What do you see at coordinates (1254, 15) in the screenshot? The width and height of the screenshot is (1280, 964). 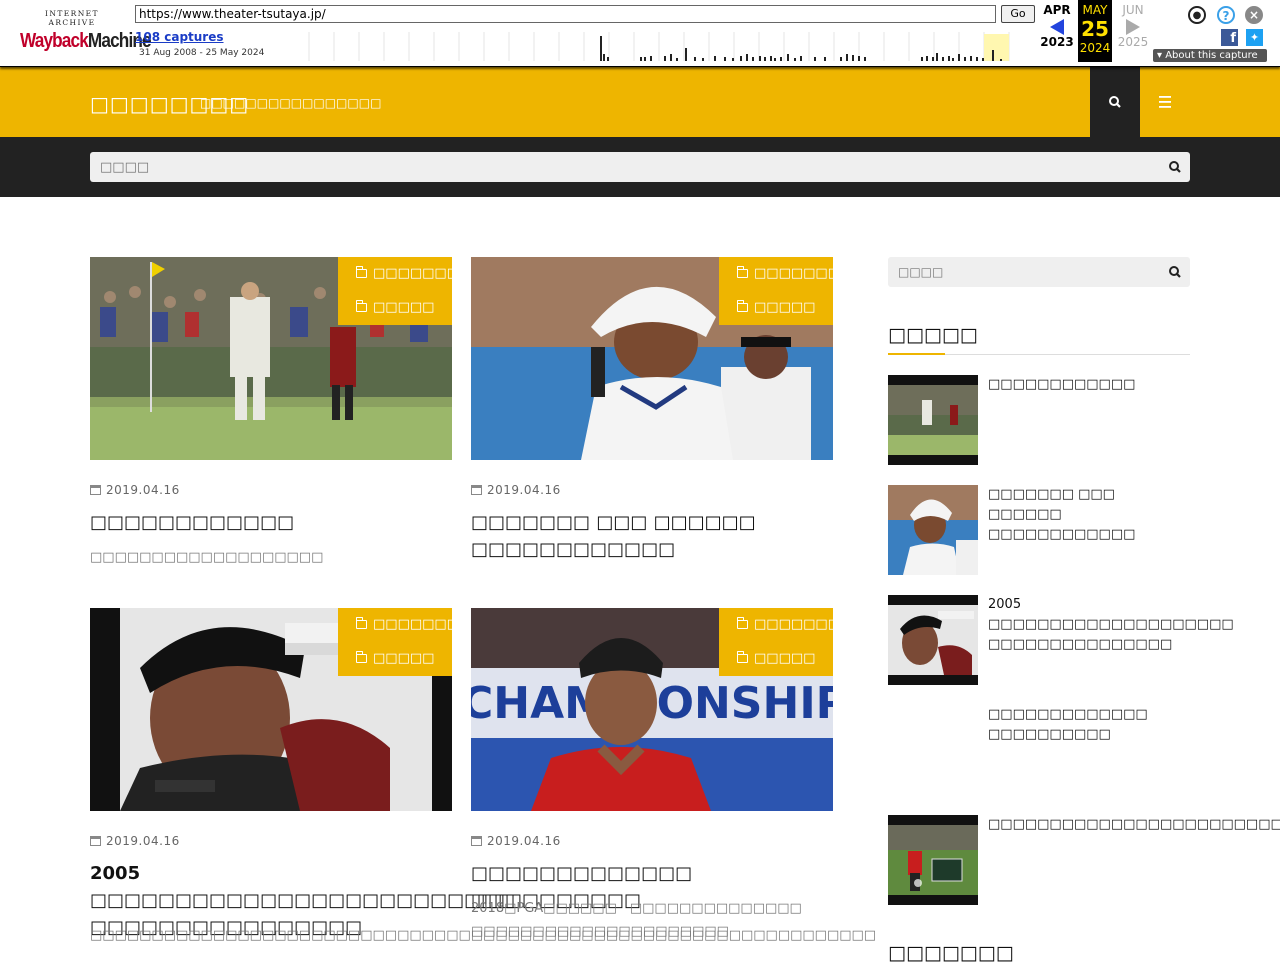 I see `close-icon: ×` at bounding box center [1254, 15].